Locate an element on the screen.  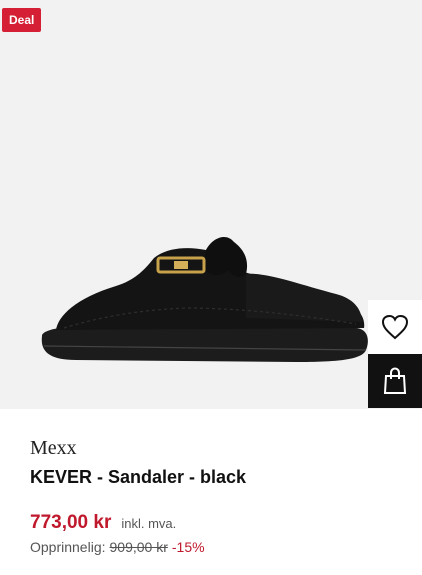
product-brand: Mexx is located at coordinates (53, 448).